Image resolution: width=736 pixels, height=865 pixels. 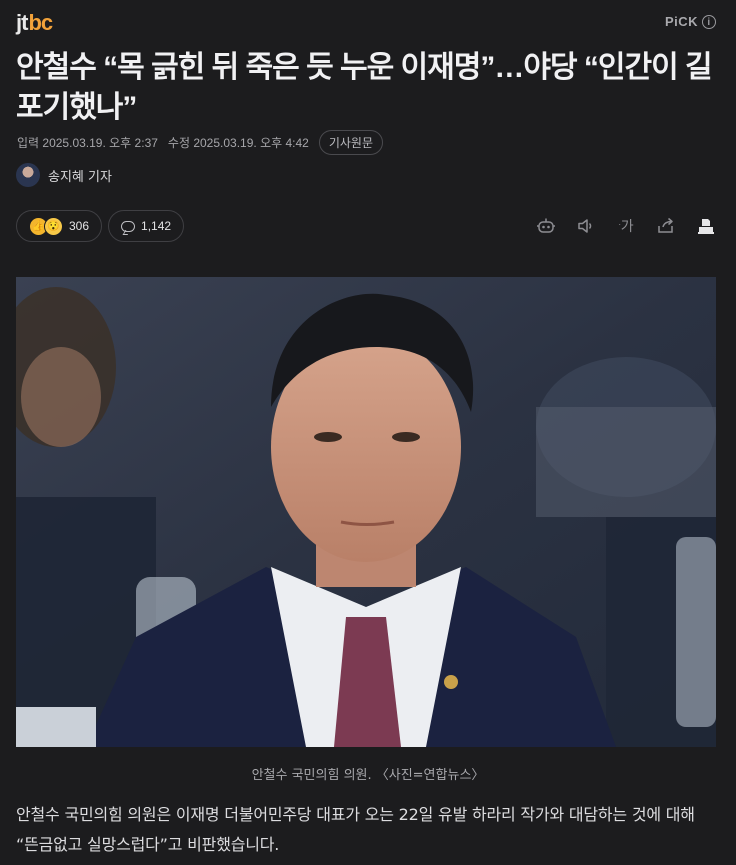 What do you see at coordinates (40, 22) in the screenshot?
I see `logo-accent: bc` at bounding box center [40, 22].